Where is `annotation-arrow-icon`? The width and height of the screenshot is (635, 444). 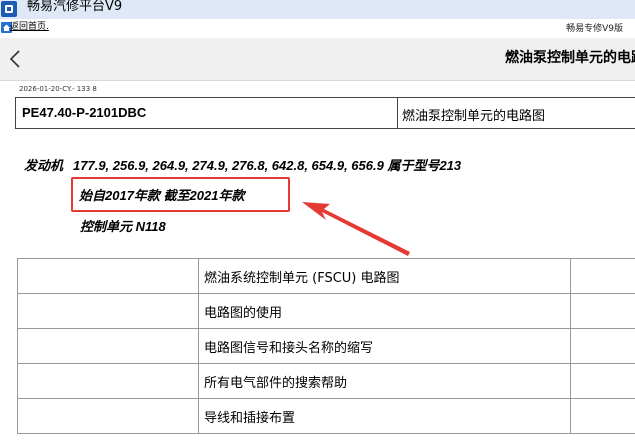 annotation-arrow-icon is located at coordinates (356, 229).